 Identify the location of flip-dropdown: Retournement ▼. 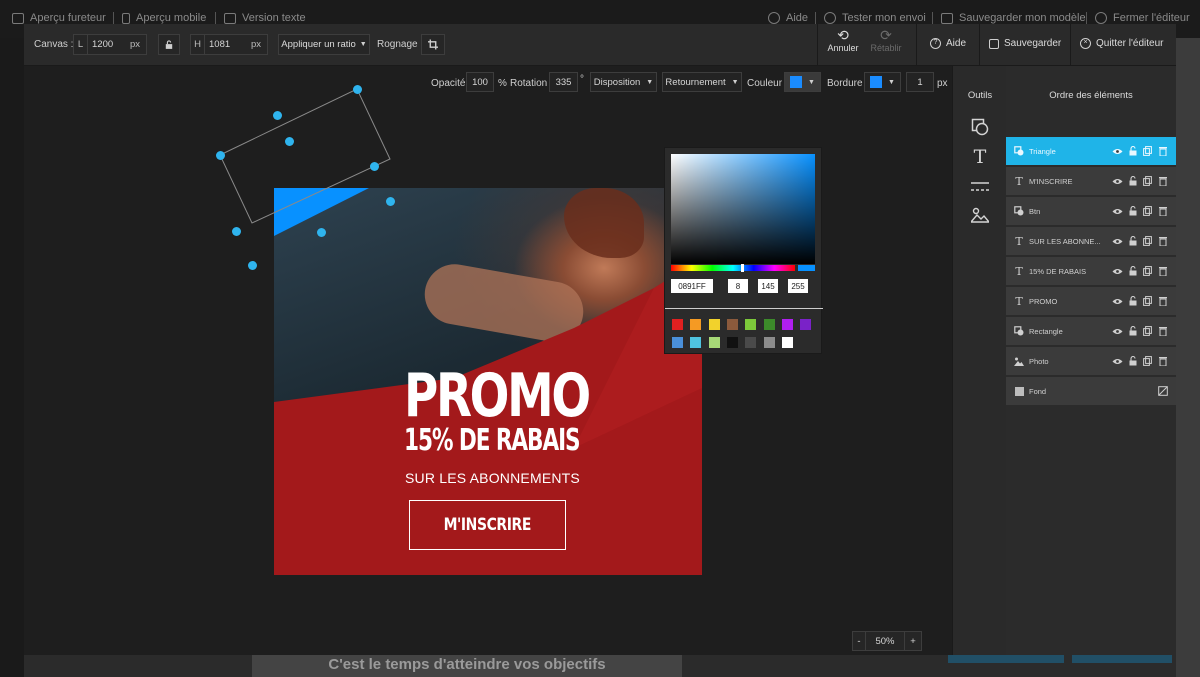
(702, 82).